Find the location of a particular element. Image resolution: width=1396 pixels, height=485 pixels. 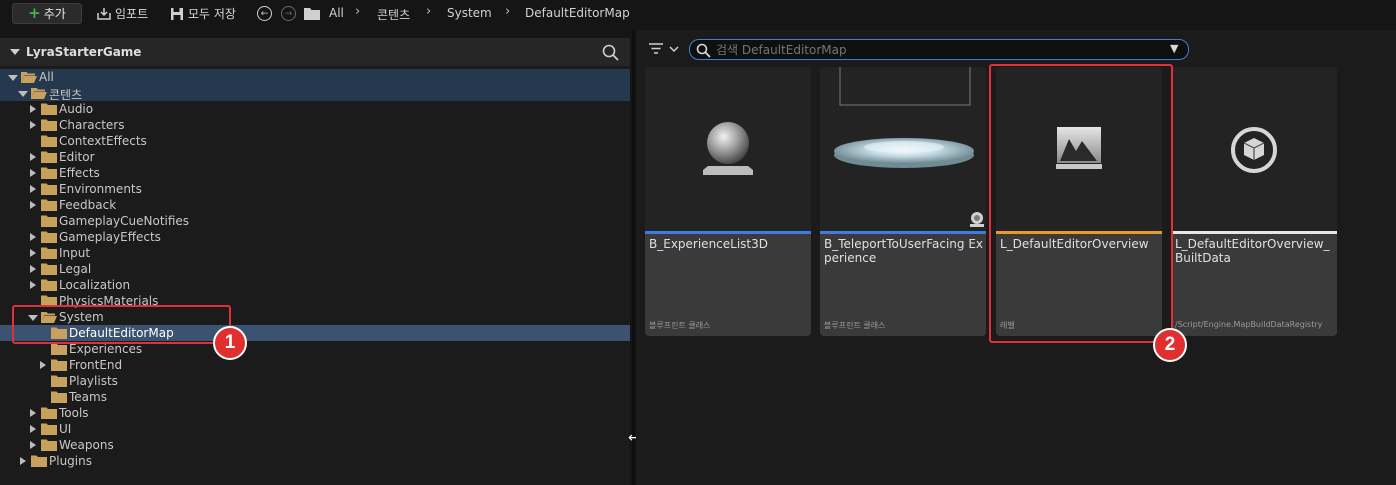

sources-panel-header: LyraStarterGame is located at coordinates (315, 52).